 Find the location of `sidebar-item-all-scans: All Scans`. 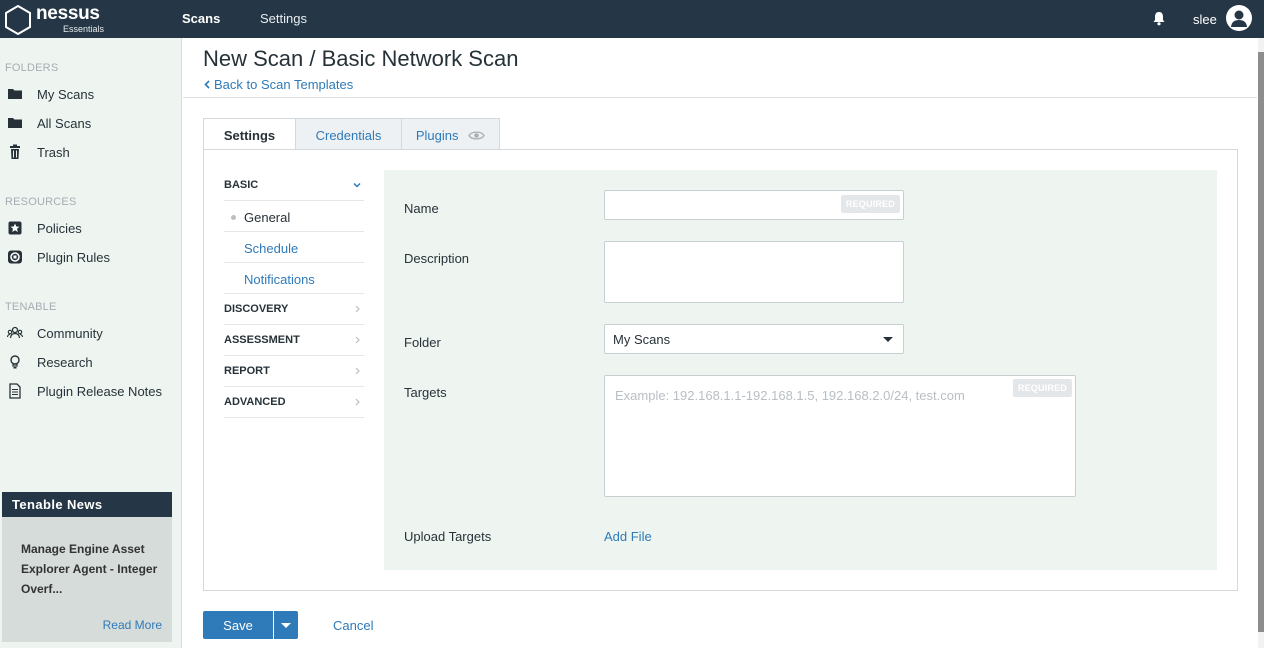

sidebar-item-all-scans: All Scans is located at coordinates (90, 124).